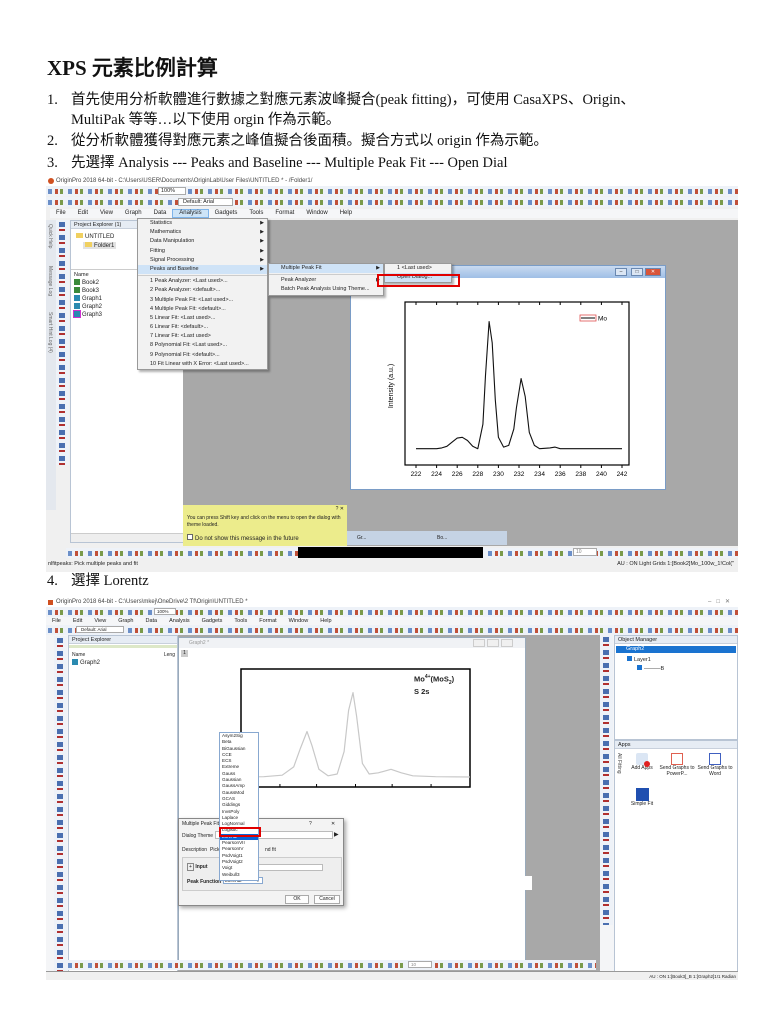 This screenshot has height=1024, width=768. I want to click on menu-item: File, so click(61, 213).